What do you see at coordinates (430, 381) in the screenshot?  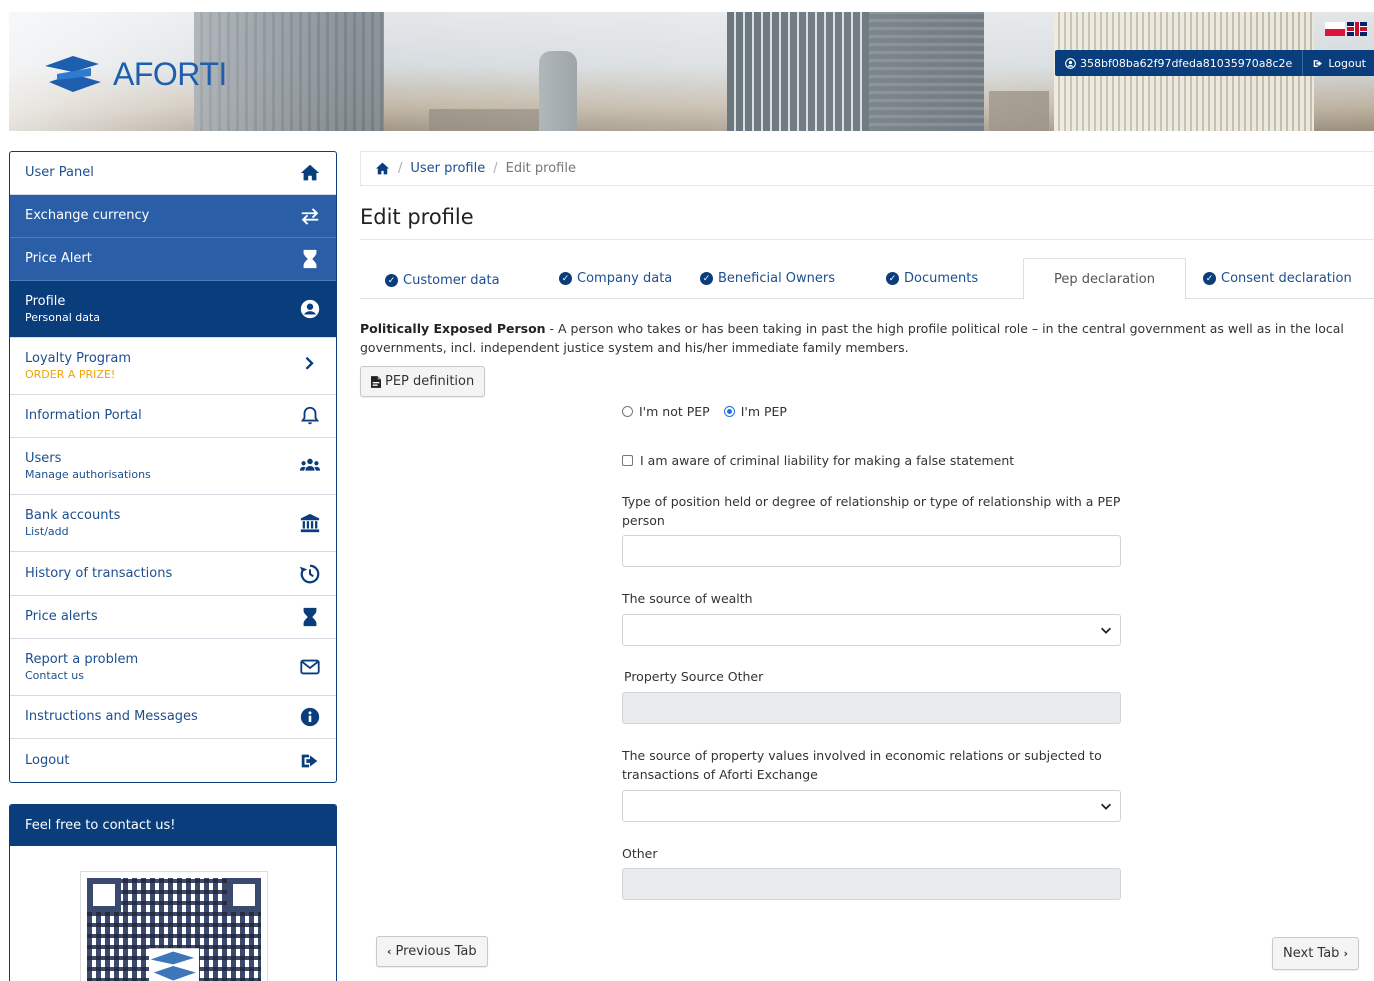 I see `pep-definition-label: PEP definition` at bounding box center [430, 381].